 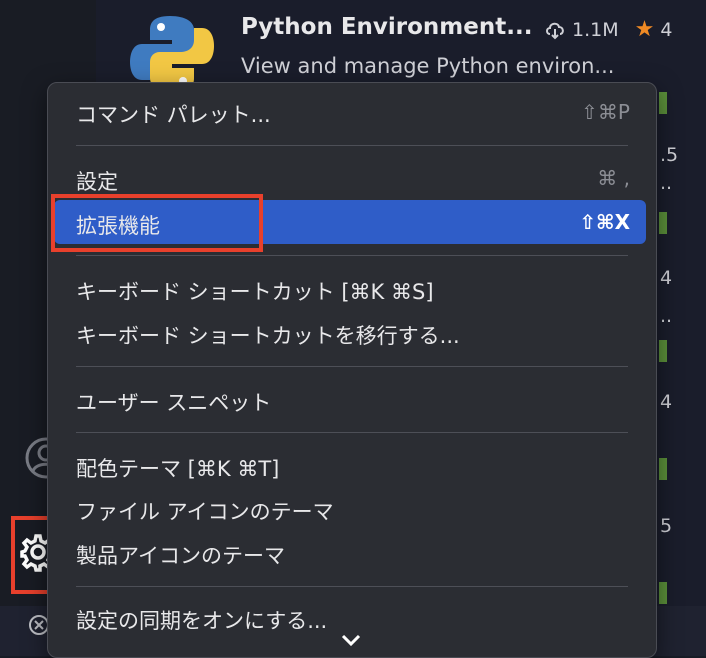 What do you see at coordinates (351, 640) in the screenshot?
I see `chevron-down-icon` at bounding box center [351, 640].